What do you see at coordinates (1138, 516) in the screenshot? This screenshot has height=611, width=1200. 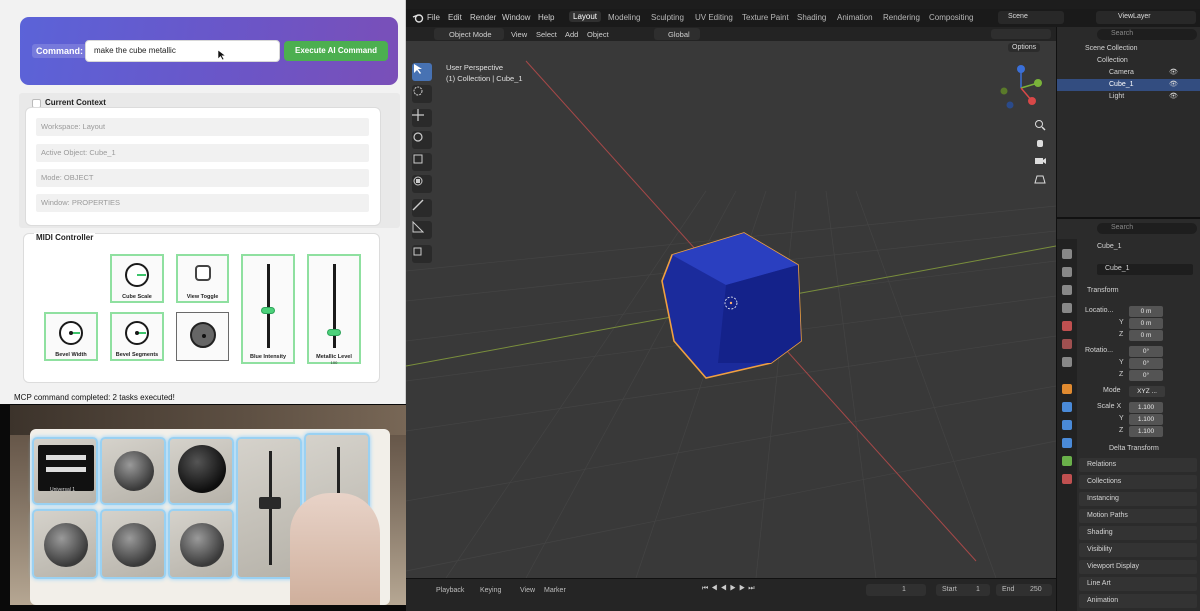 I see `motion-paths-section: Motion Paths` at bounding box center [1138, 516].